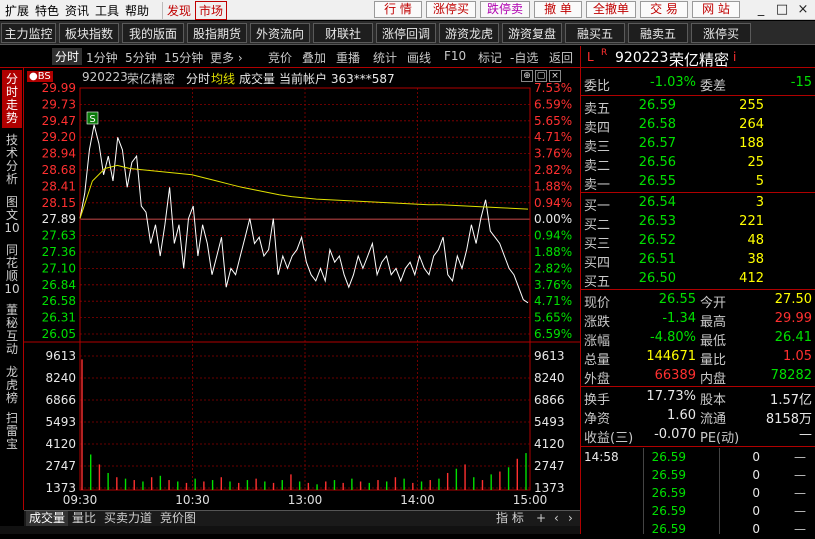 Image resolution: width=815 pixels, height=539 pixels. Describe the element at coordinates (59, 219) in the screenshot. I see `price-tick-label: 27.89` at that location.